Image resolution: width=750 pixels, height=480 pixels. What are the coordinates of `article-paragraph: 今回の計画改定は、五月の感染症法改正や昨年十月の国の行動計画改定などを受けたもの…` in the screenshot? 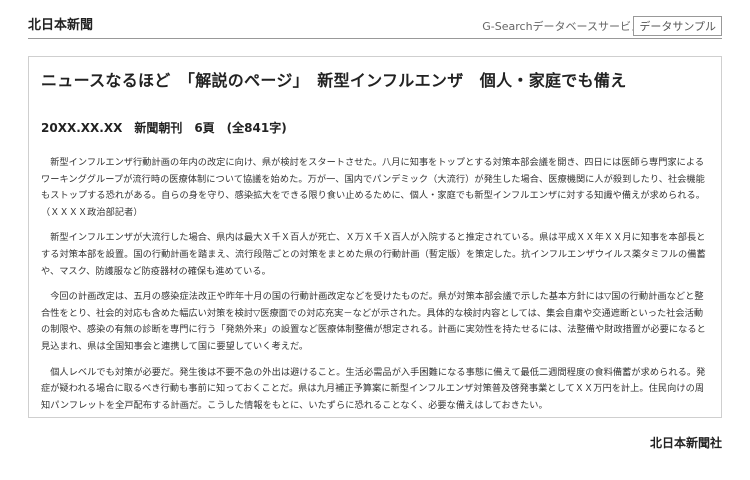 It's located at (373, 321).